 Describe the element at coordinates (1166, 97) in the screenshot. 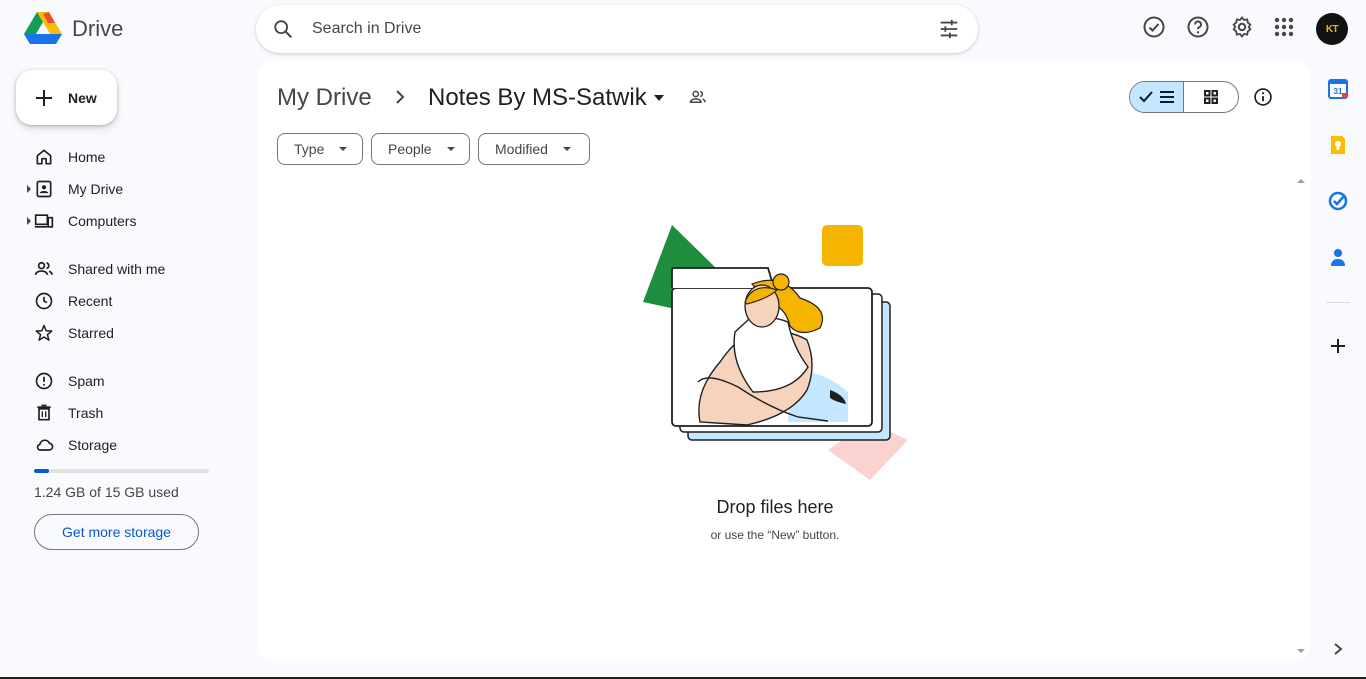

I see `list-view-icon` at that location.